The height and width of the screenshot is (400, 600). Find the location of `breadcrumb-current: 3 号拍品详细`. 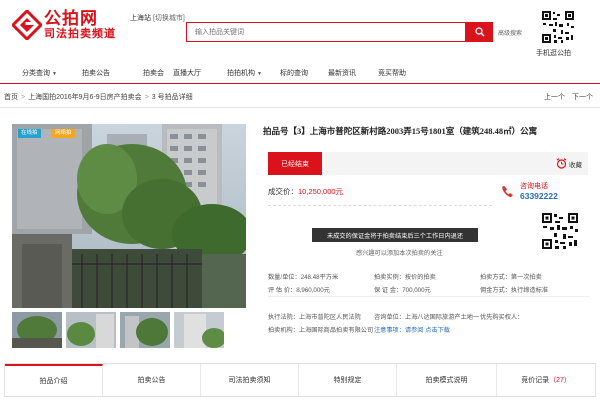

breadcrumb-current: 3 号拍品详细 is located at coordinates (172, 97).